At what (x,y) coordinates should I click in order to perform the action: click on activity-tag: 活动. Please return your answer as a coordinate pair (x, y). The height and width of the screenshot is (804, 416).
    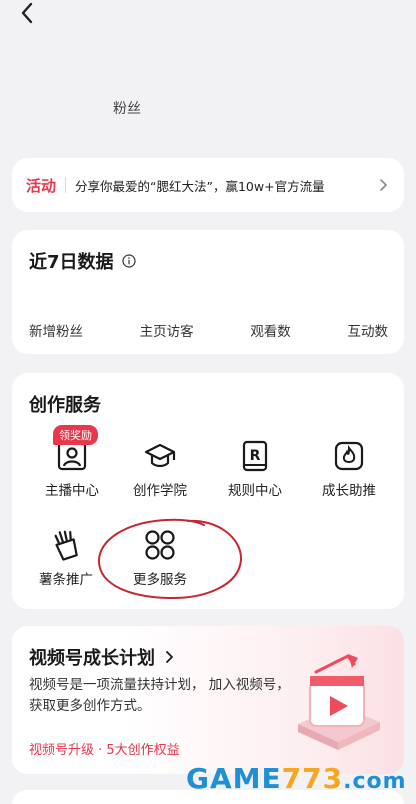
    Looking at the image, I should click on (41, 185).